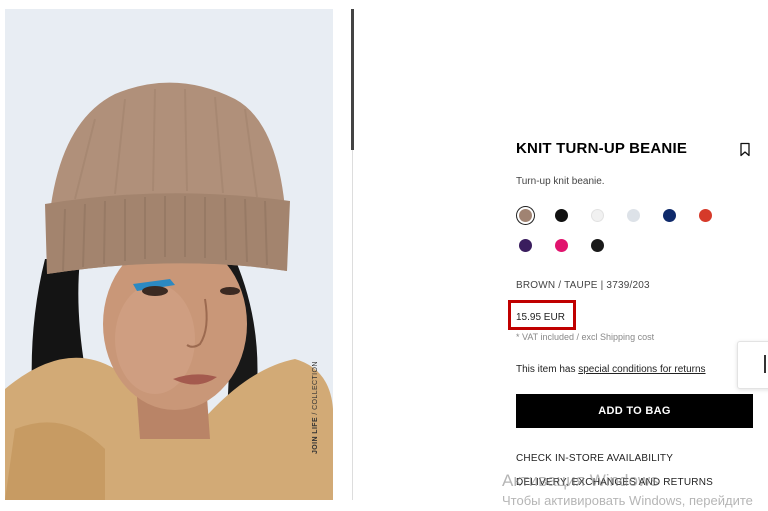 This screenshot has height=511, width=768. I want to click on color-swatch-pink, so click(561, 245).